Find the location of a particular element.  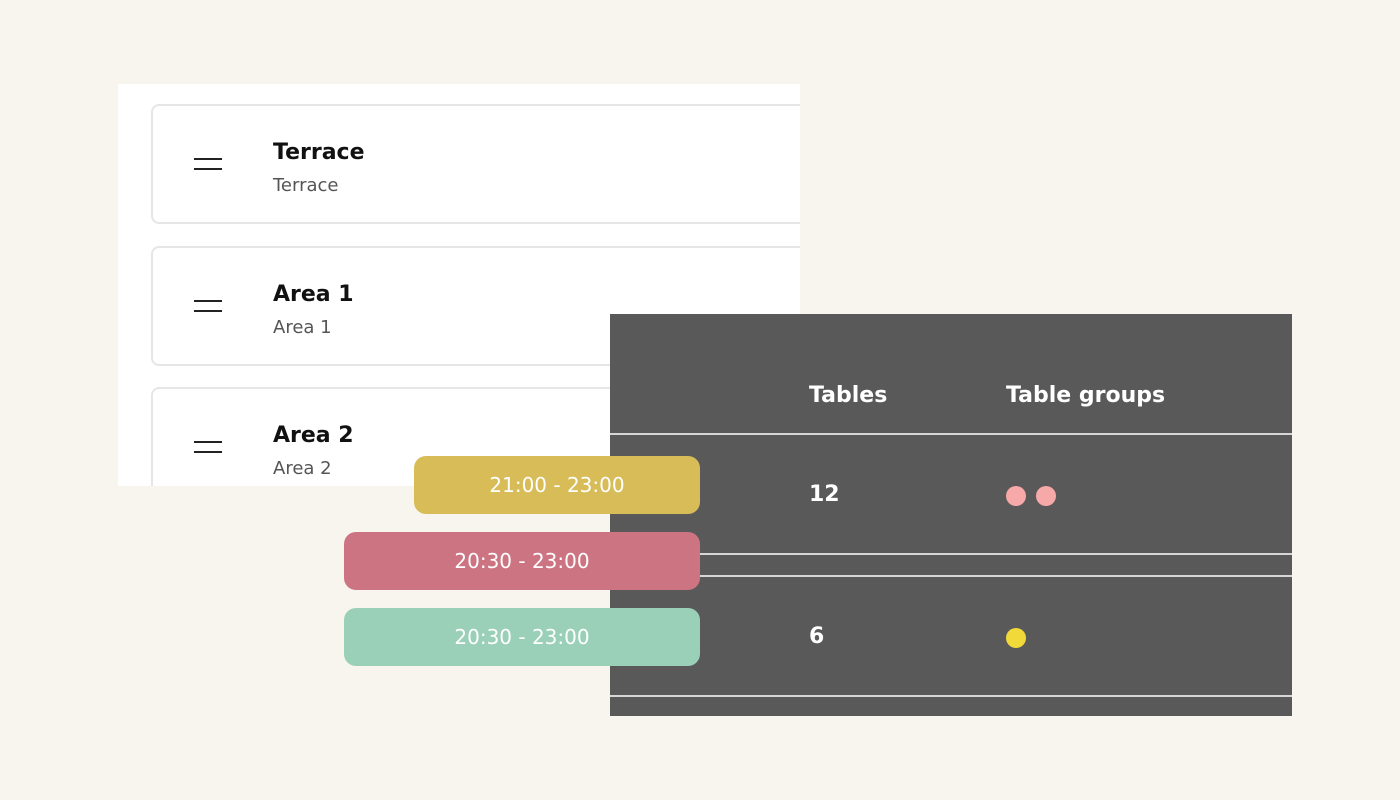

column-header-table-groups: Table groups is located at coordinates (1086, 395).